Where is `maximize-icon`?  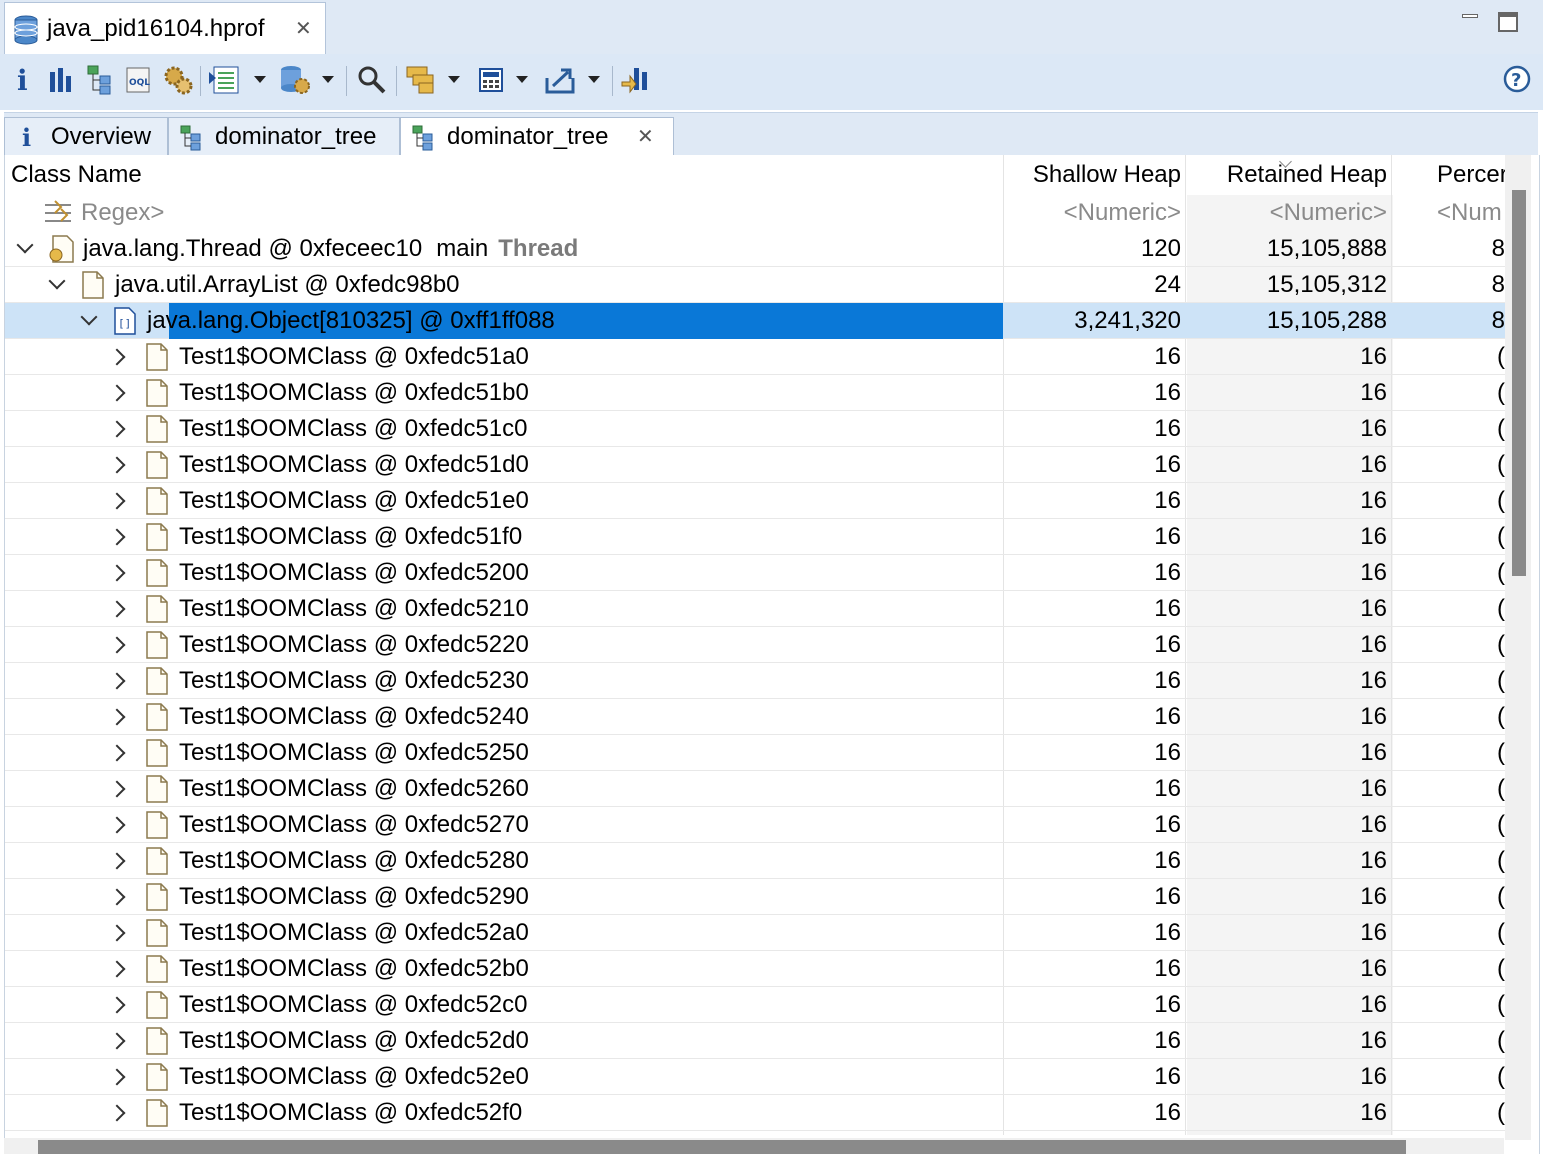 maximize-icon is located at coordinates (1508, 22).